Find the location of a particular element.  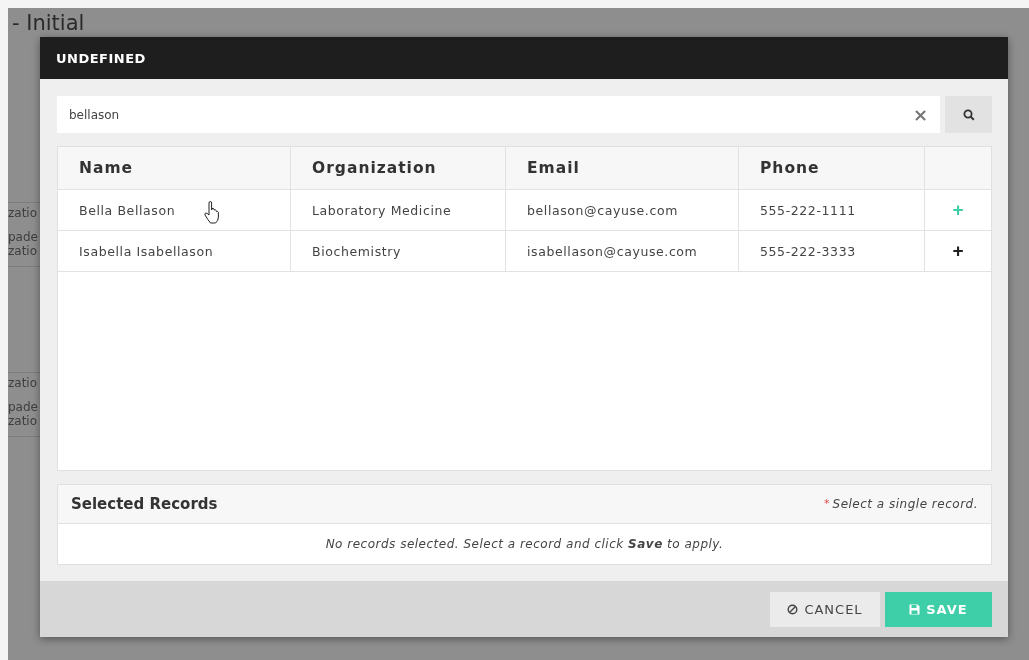

search-icon is located at coordinates (968, 114).